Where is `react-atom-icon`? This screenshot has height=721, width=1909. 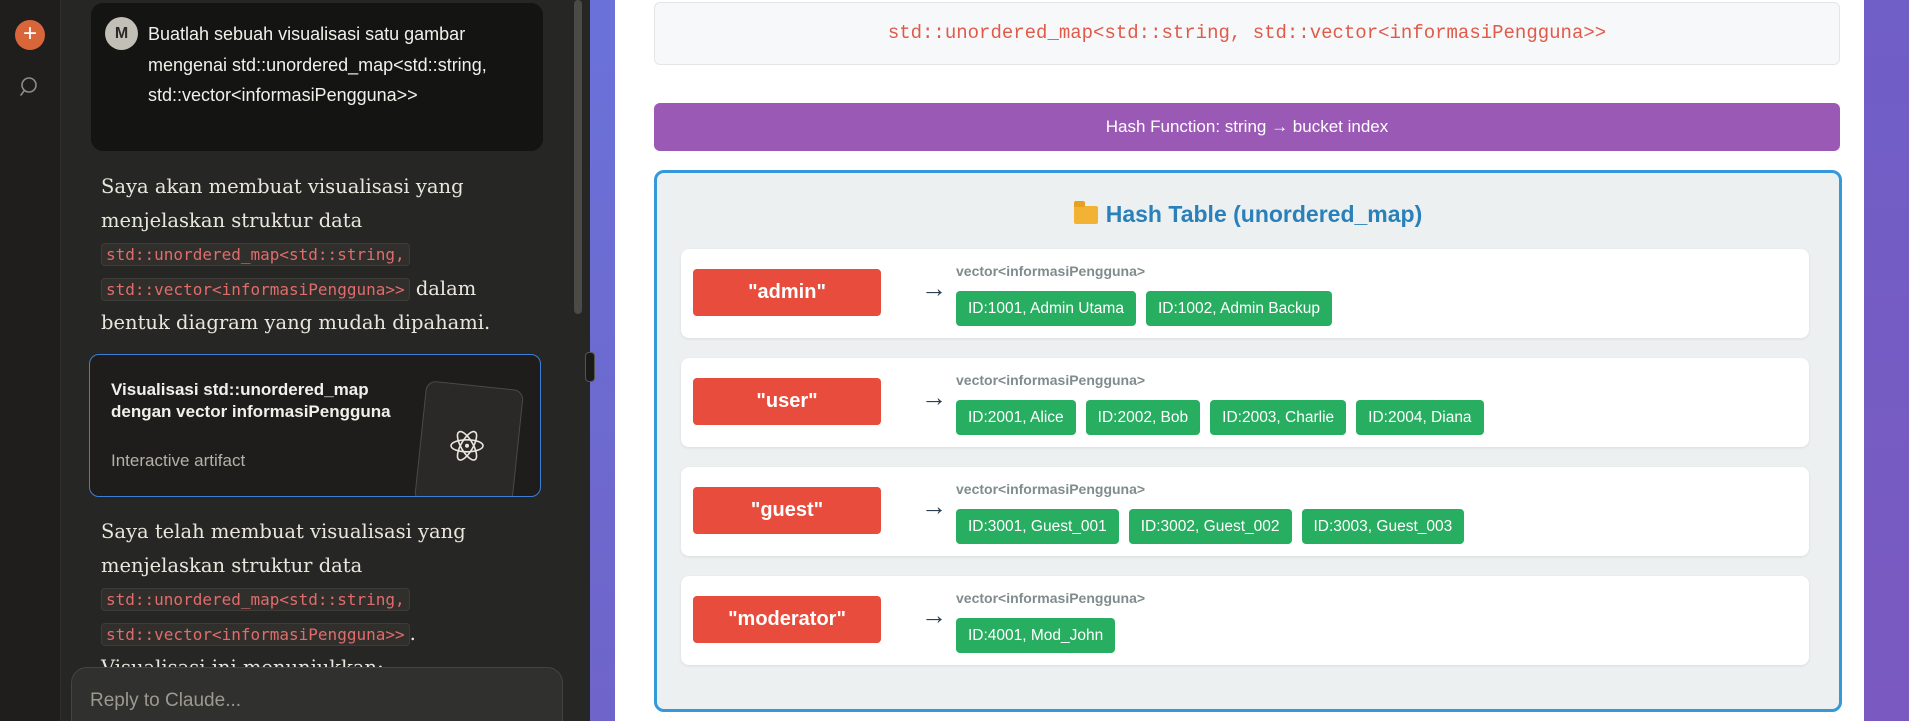
react-atom-icon is located at coordinates (467, 445).